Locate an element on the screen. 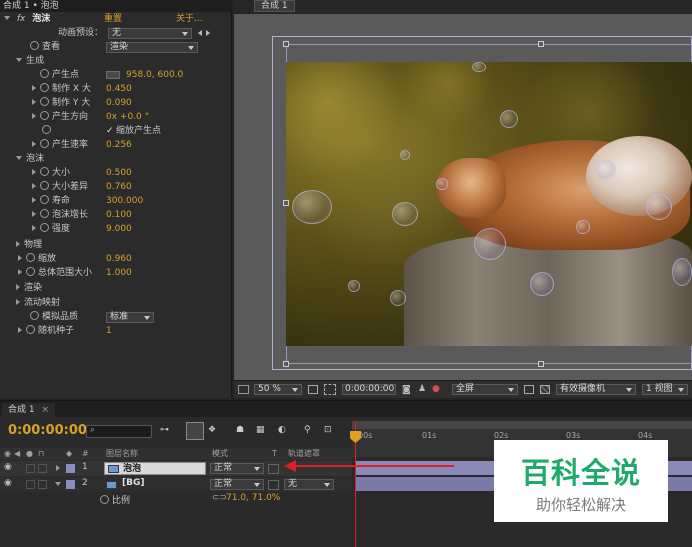 The width and height of the screenshot is (692, 547). camera-icon: ◙ is located at coordinates (406, 390).